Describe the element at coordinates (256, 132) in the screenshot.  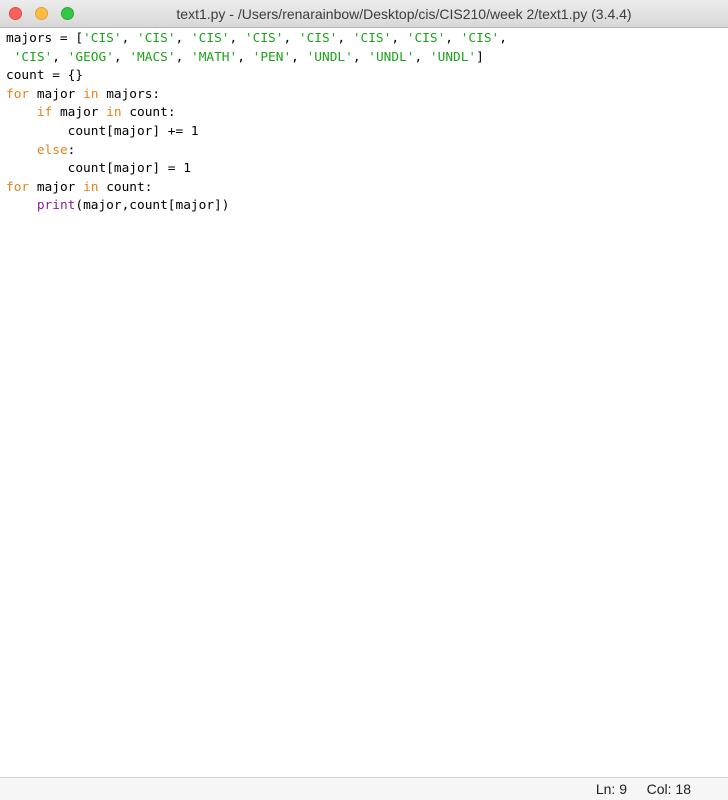
I see `code-line: count[major] += 1` at that location.